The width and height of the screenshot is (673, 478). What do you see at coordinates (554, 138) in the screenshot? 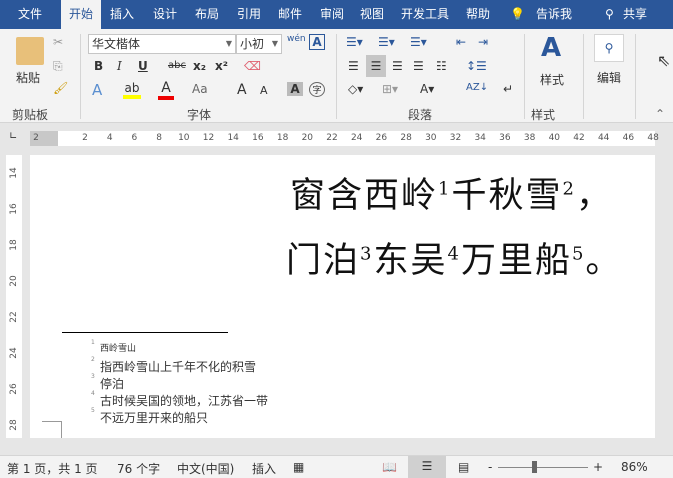
I see `ruler-tick: 40` at bounding box center [554, 138].